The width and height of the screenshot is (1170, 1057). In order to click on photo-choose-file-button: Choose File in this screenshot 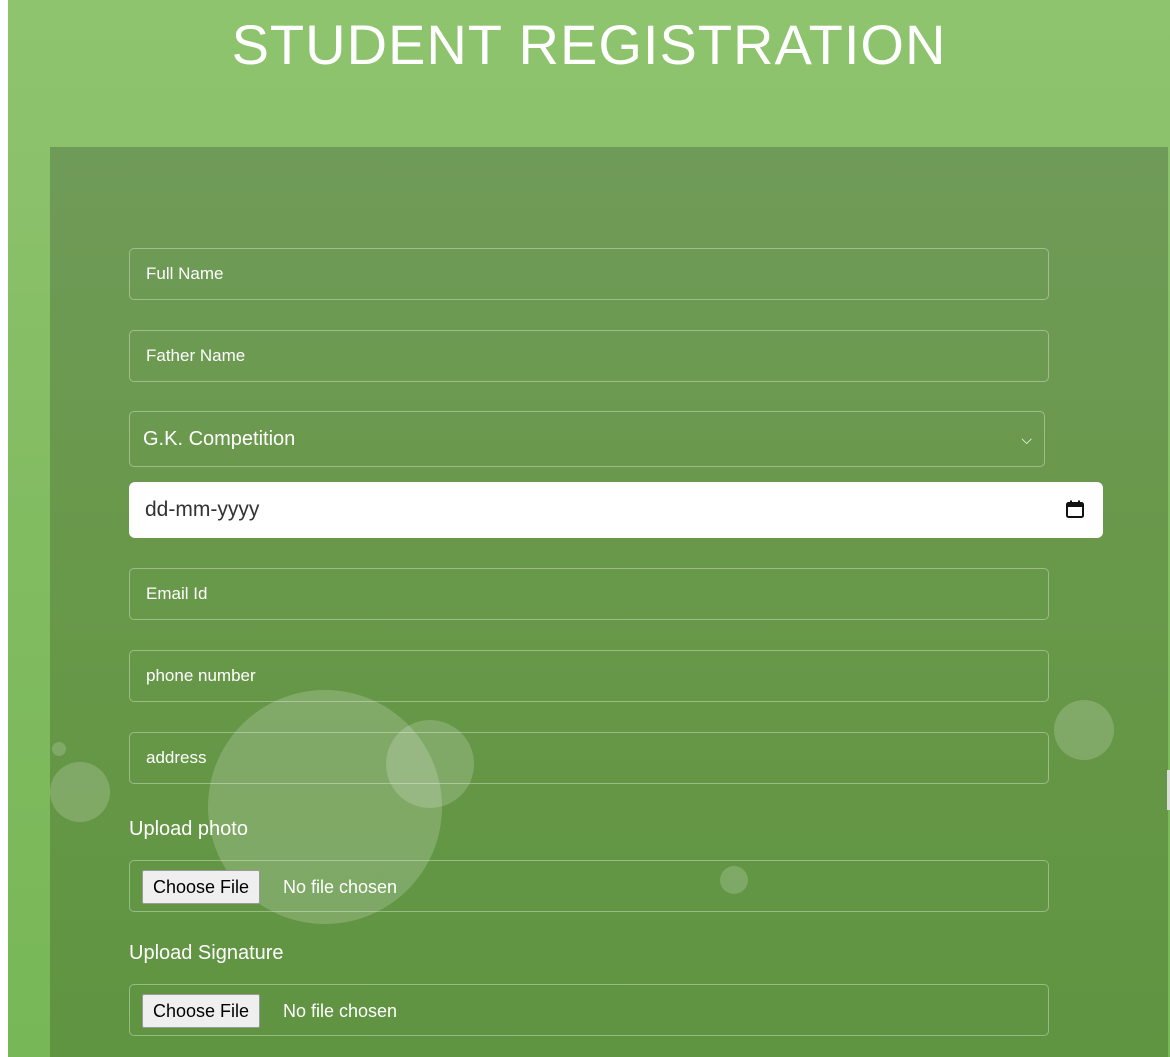, I will do `click(201, 887)`.